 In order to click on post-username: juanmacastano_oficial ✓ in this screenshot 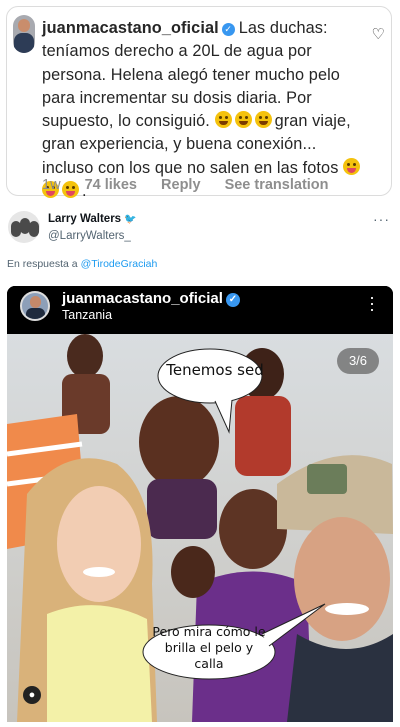, I will do `click(153, 298)`.